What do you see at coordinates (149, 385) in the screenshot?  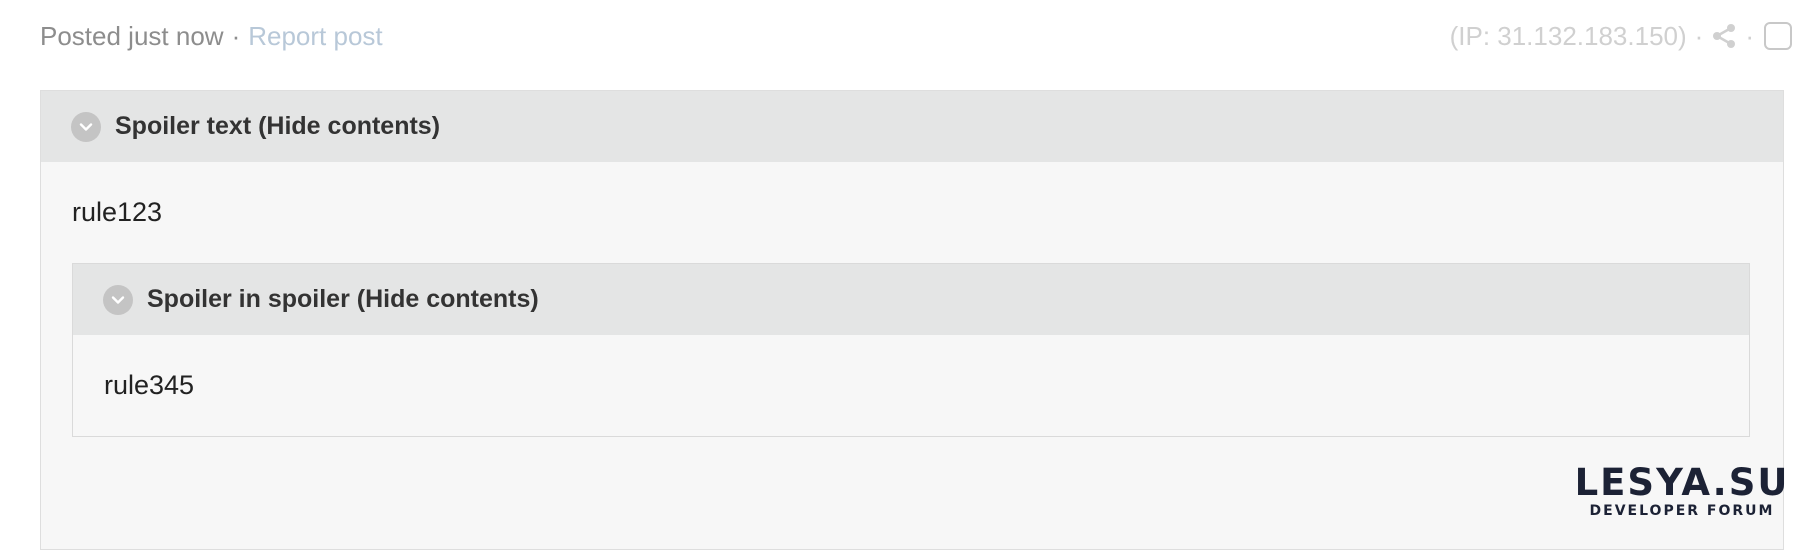 I see `nested-spoiler-content-text: rule345` at bounding box center [149, 385].